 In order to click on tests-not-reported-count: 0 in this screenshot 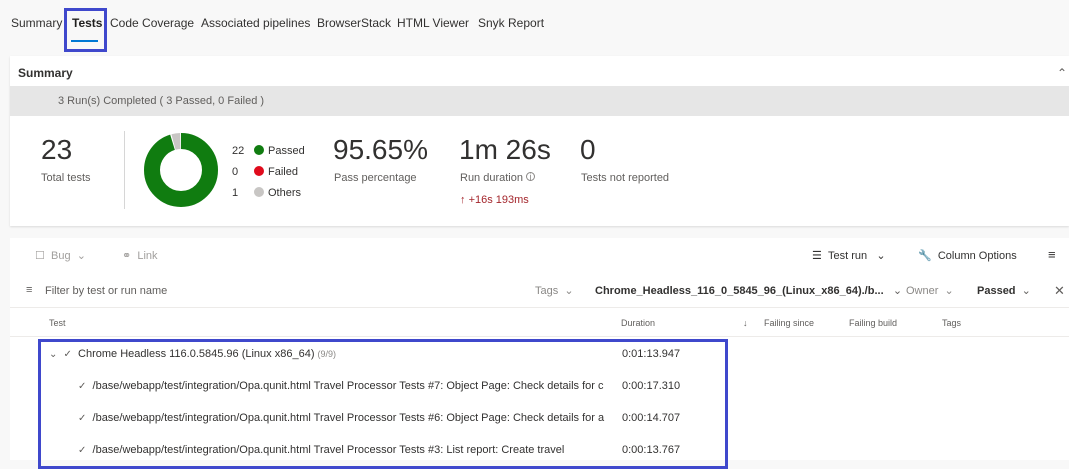, I will do `click(588, 149)`.